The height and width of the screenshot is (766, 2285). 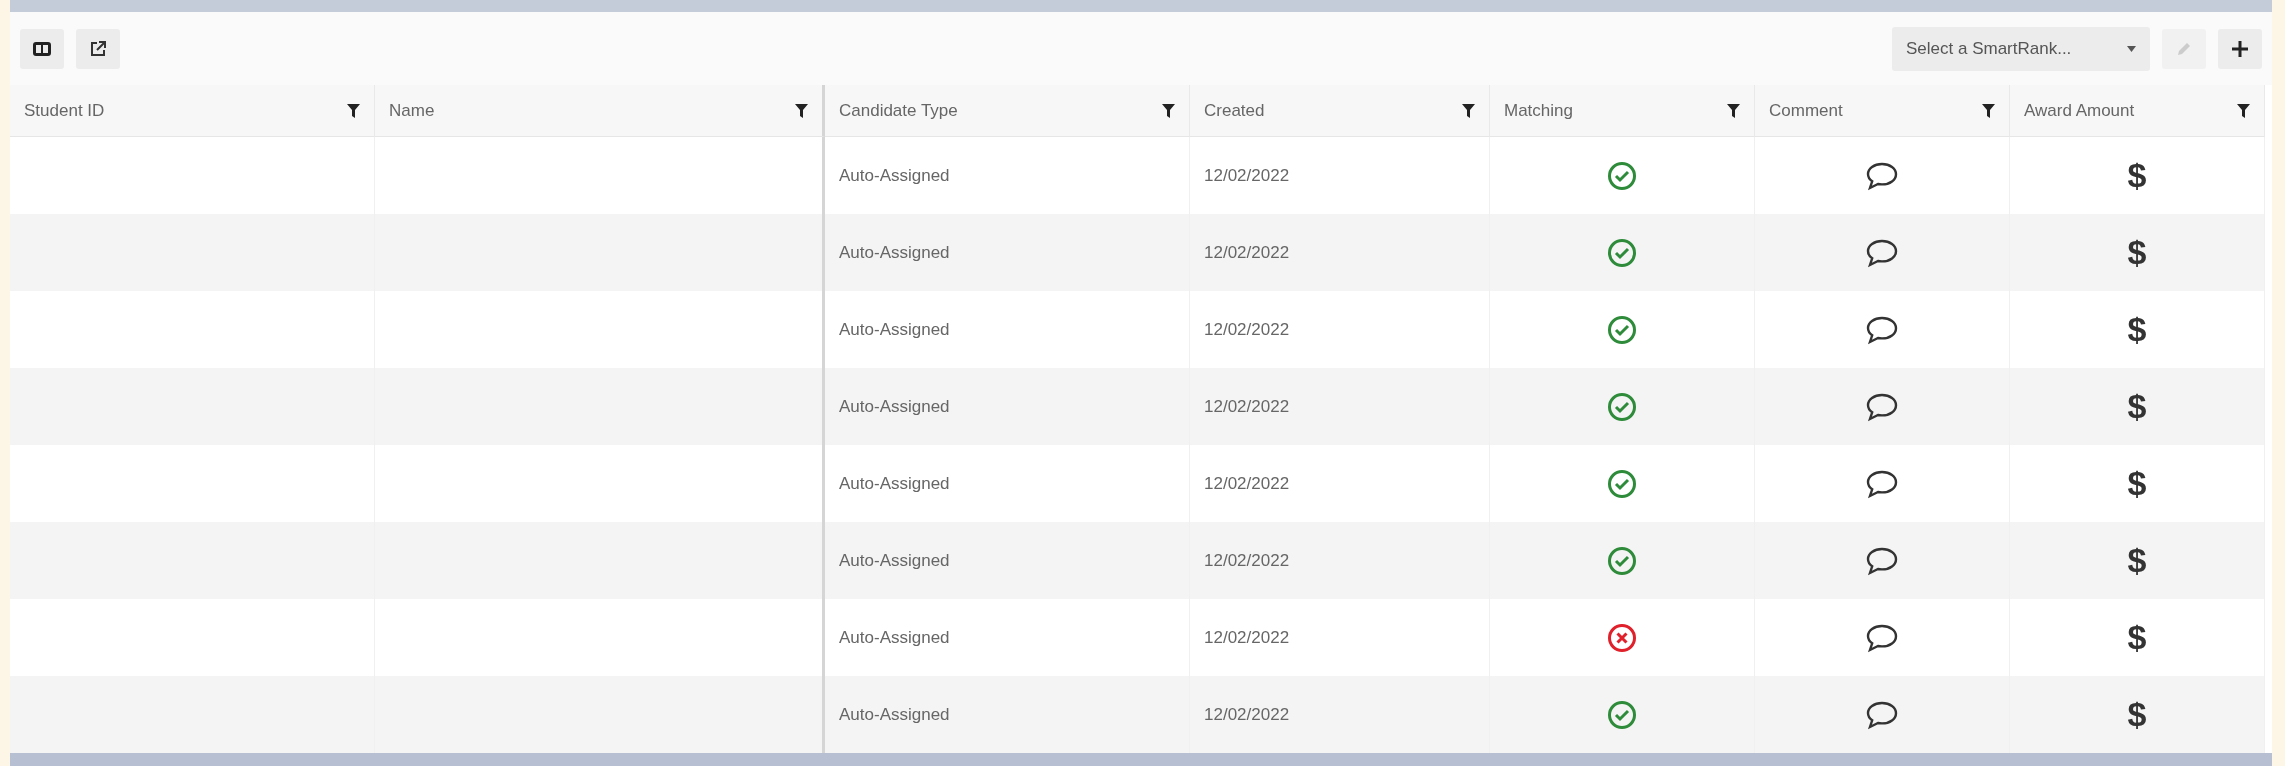 I want to click on column-header: Created, so click(x=1340, y=111).